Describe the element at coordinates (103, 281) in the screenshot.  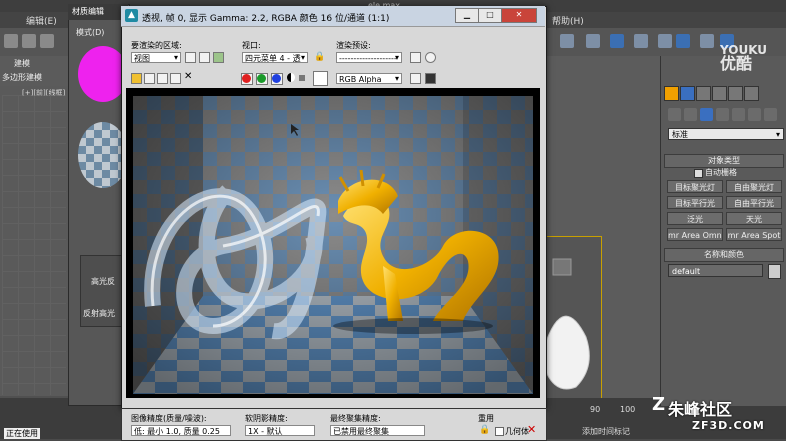
I see `highlight-label: 高光反` at that location.